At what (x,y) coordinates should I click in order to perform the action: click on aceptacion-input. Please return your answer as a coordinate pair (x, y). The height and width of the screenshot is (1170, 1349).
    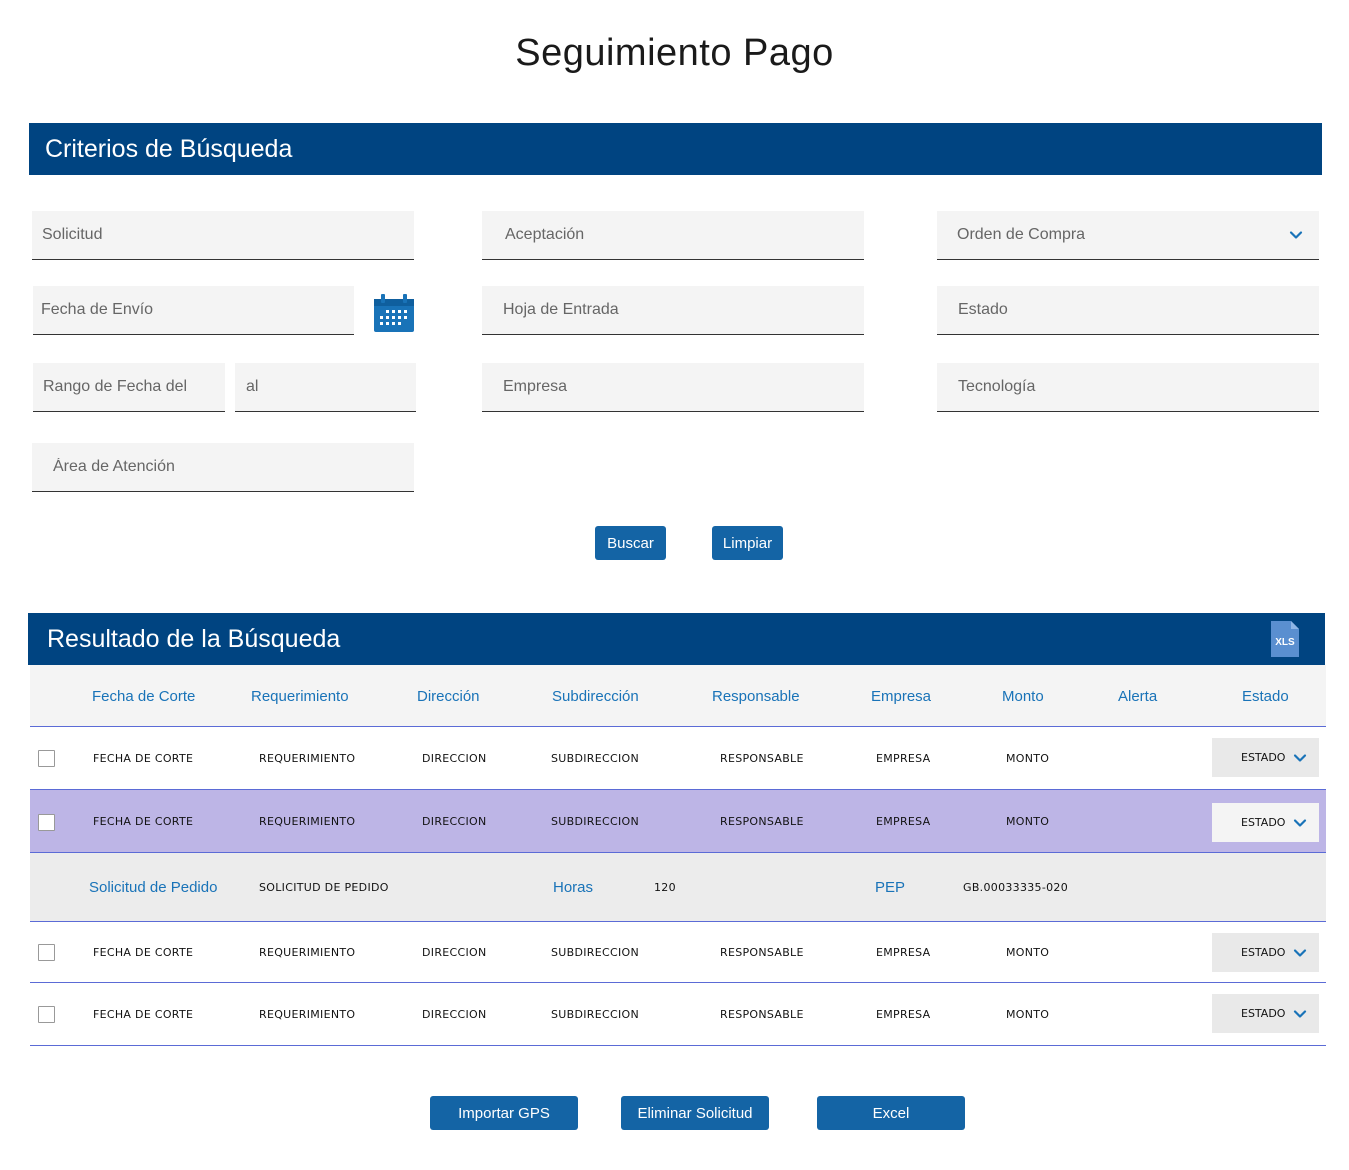
    Looking at the image, I should click on (673, 235).